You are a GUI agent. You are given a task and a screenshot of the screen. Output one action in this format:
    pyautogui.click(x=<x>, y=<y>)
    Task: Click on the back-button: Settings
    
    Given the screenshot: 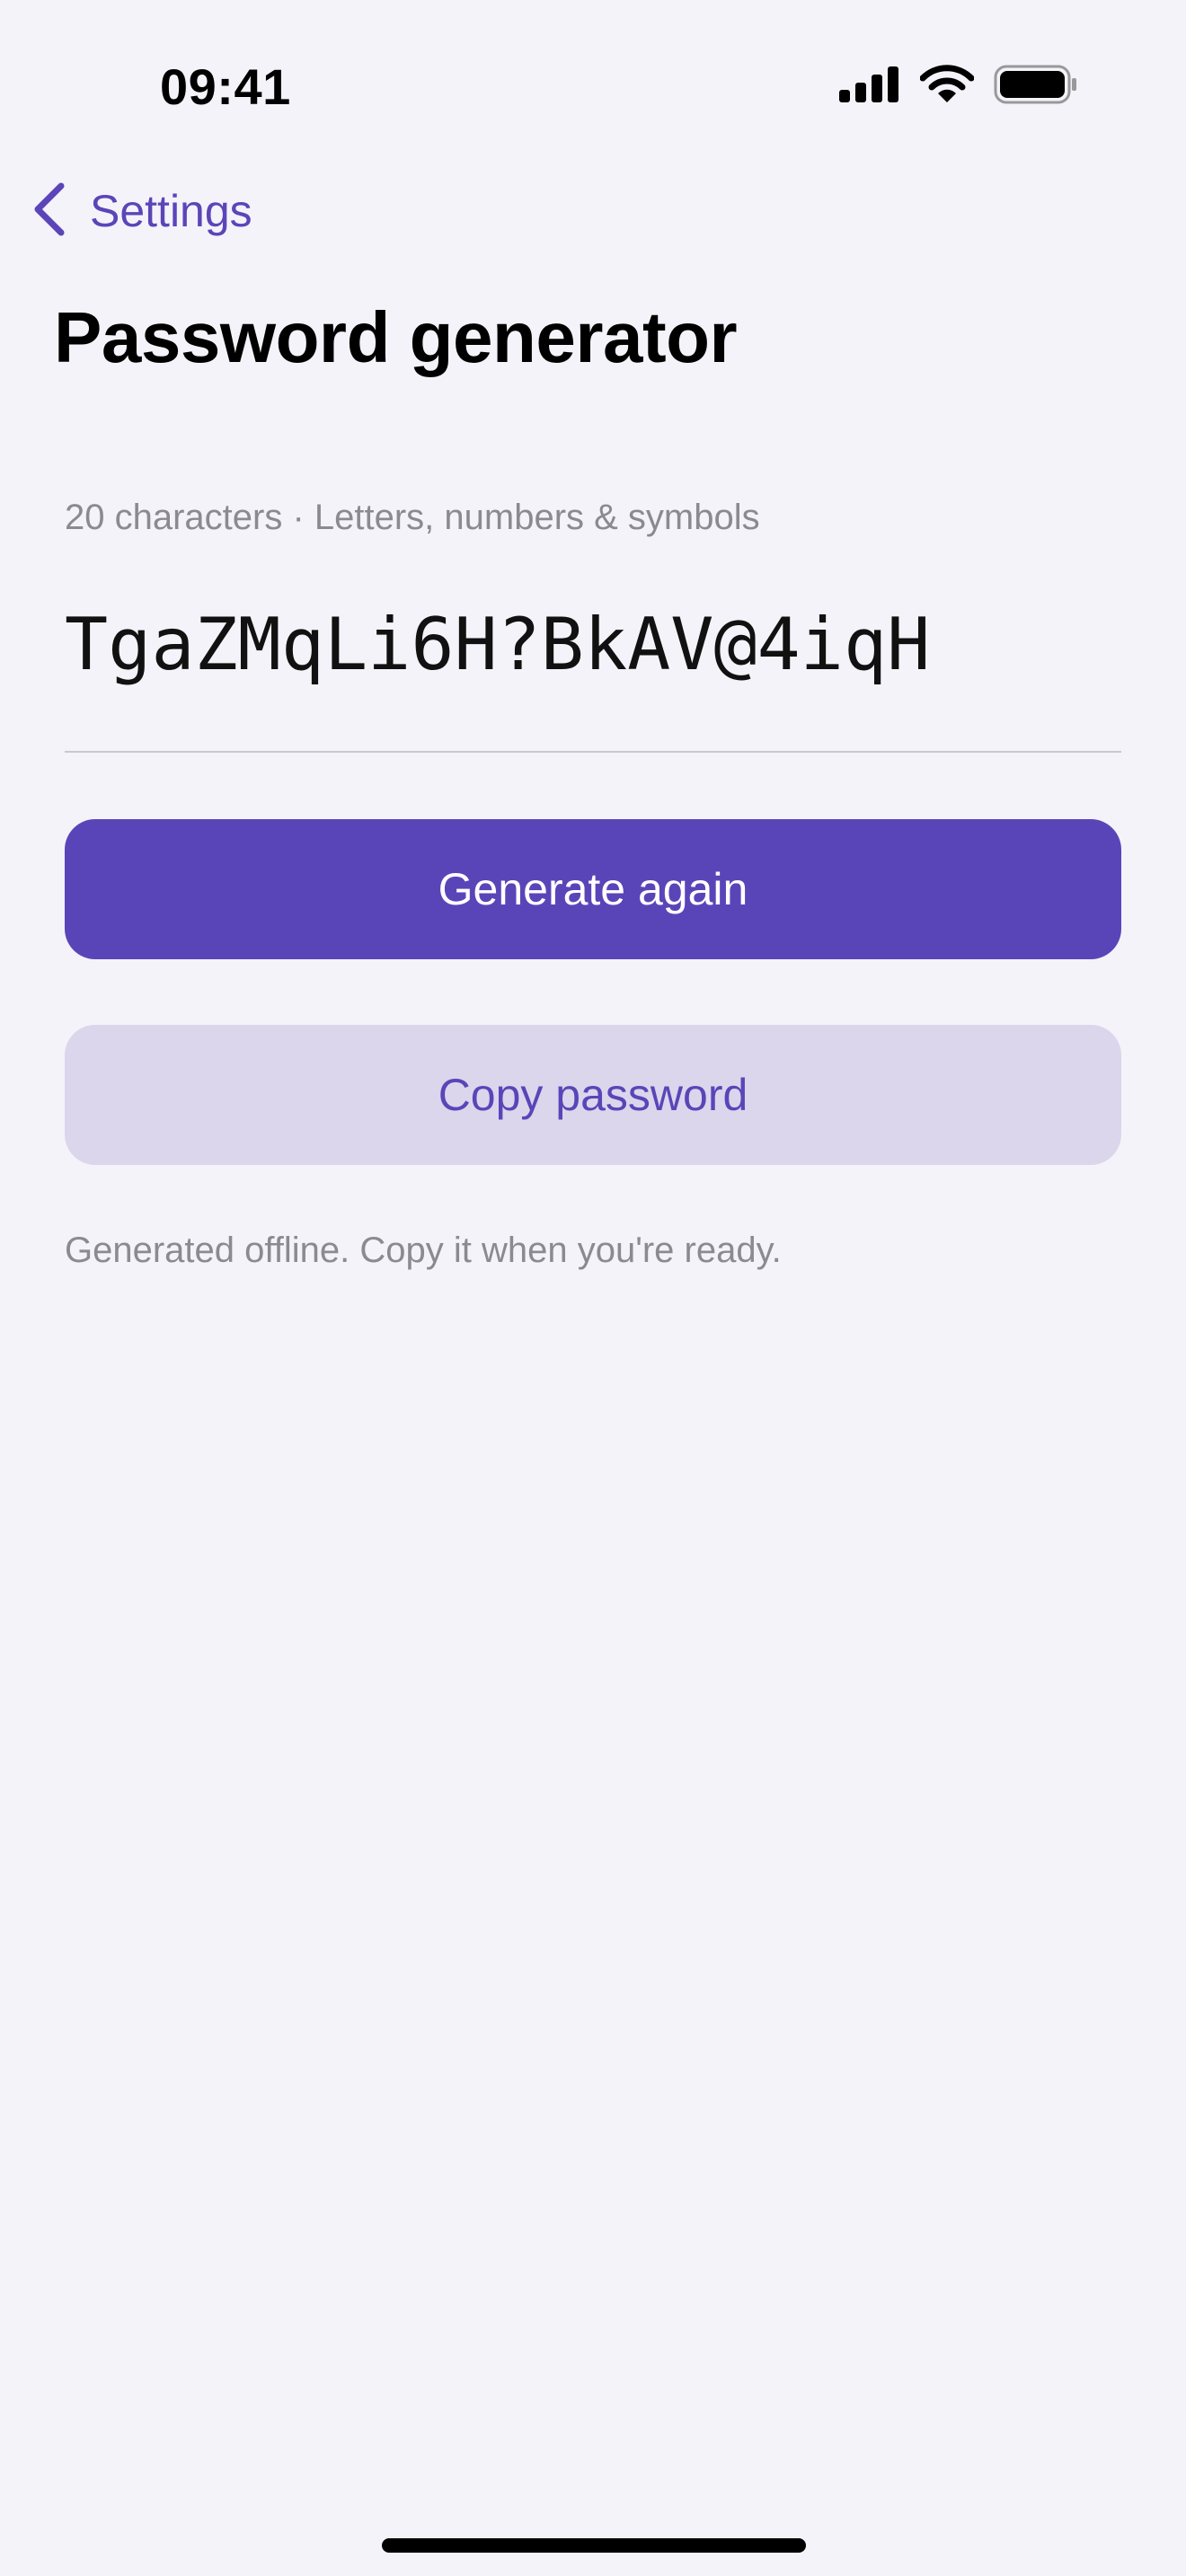 What is the action you would take?
    pyautogui.click(x=141, y=211)
    